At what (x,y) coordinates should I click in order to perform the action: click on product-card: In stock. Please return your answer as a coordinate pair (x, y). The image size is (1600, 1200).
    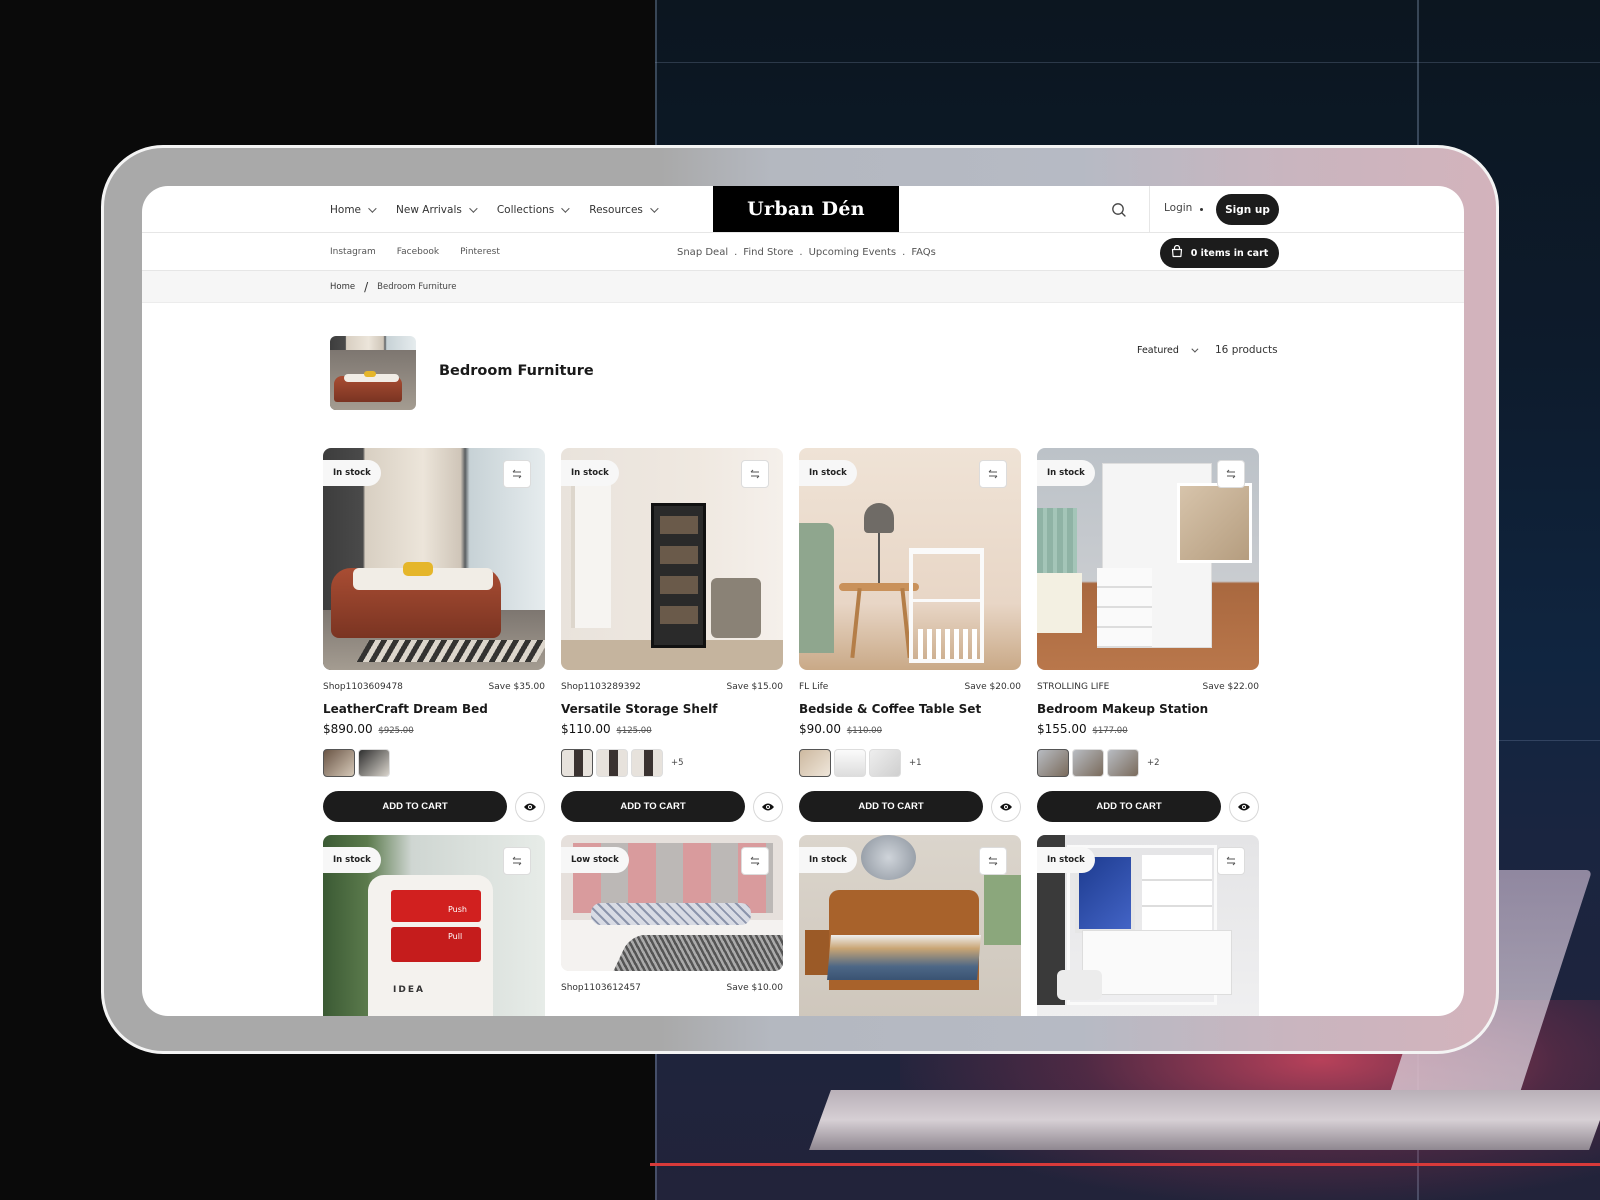
    Looking at the image, I should click on (910, 925).